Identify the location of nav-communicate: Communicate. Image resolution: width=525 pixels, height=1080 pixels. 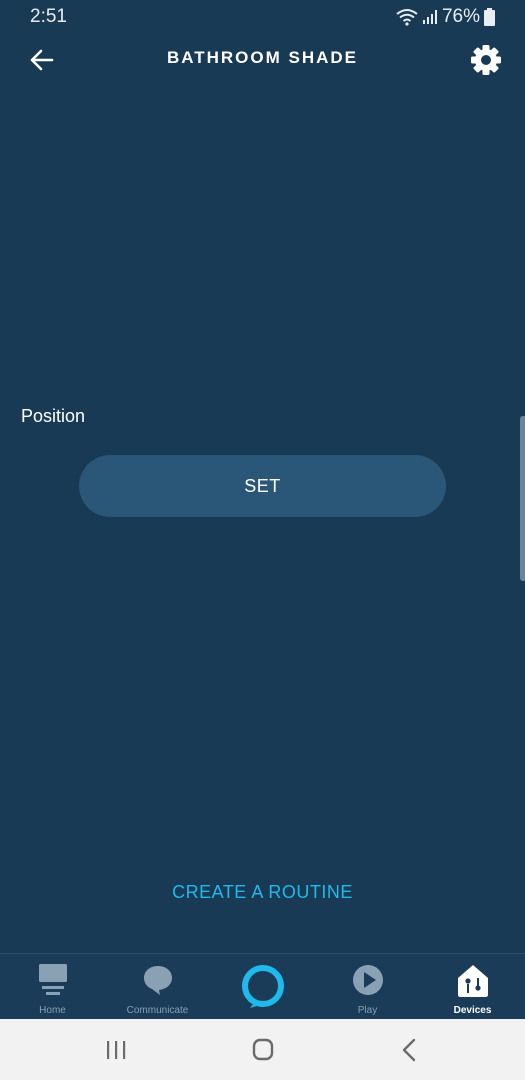
(157, 987).